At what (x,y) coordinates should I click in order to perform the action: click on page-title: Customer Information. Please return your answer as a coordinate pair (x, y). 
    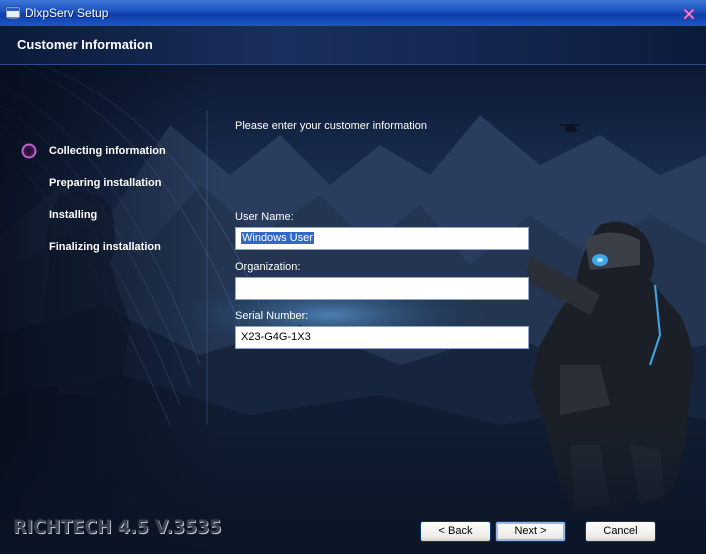
    Looking at the image, I should click on (85, 44).